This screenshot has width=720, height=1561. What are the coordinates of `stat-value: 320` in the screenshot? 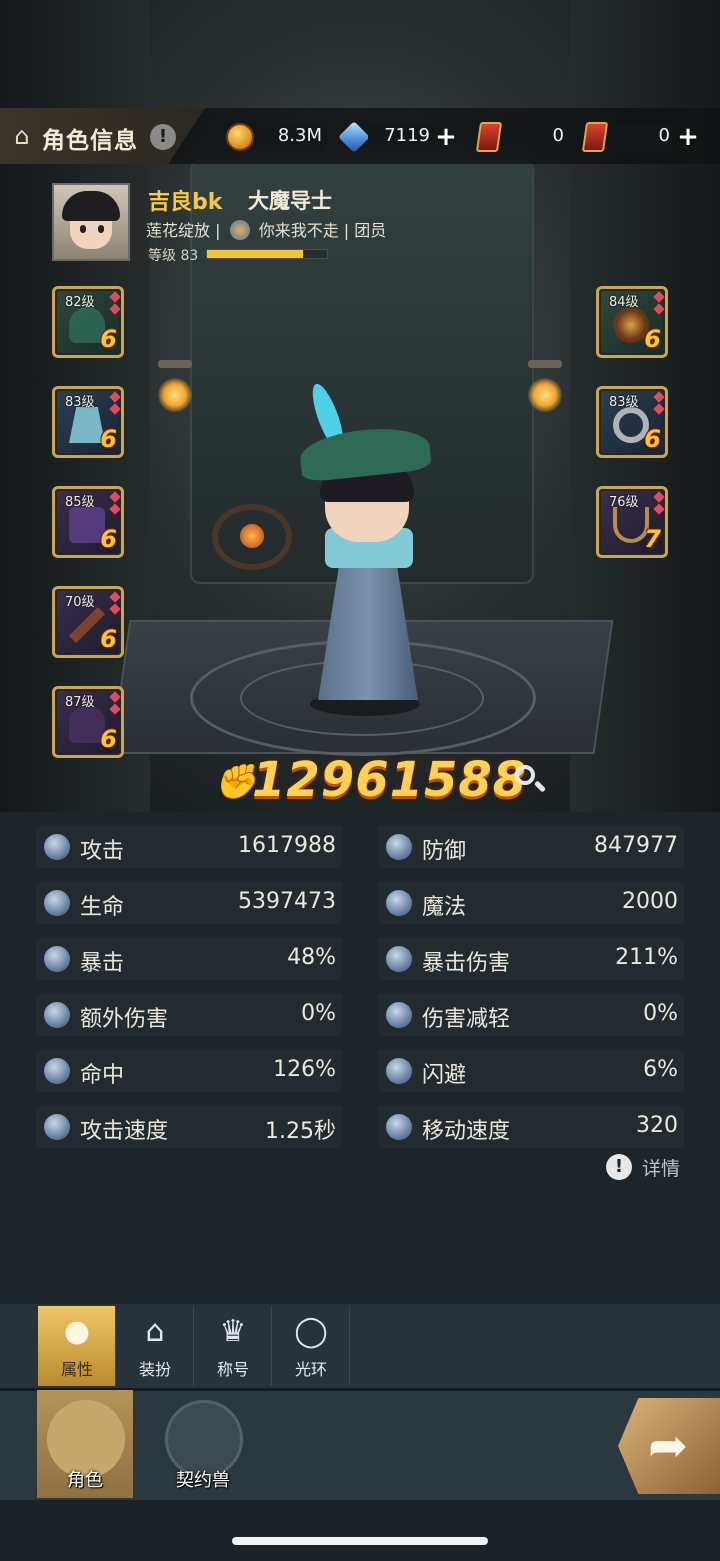 It's located at (657, 1125).